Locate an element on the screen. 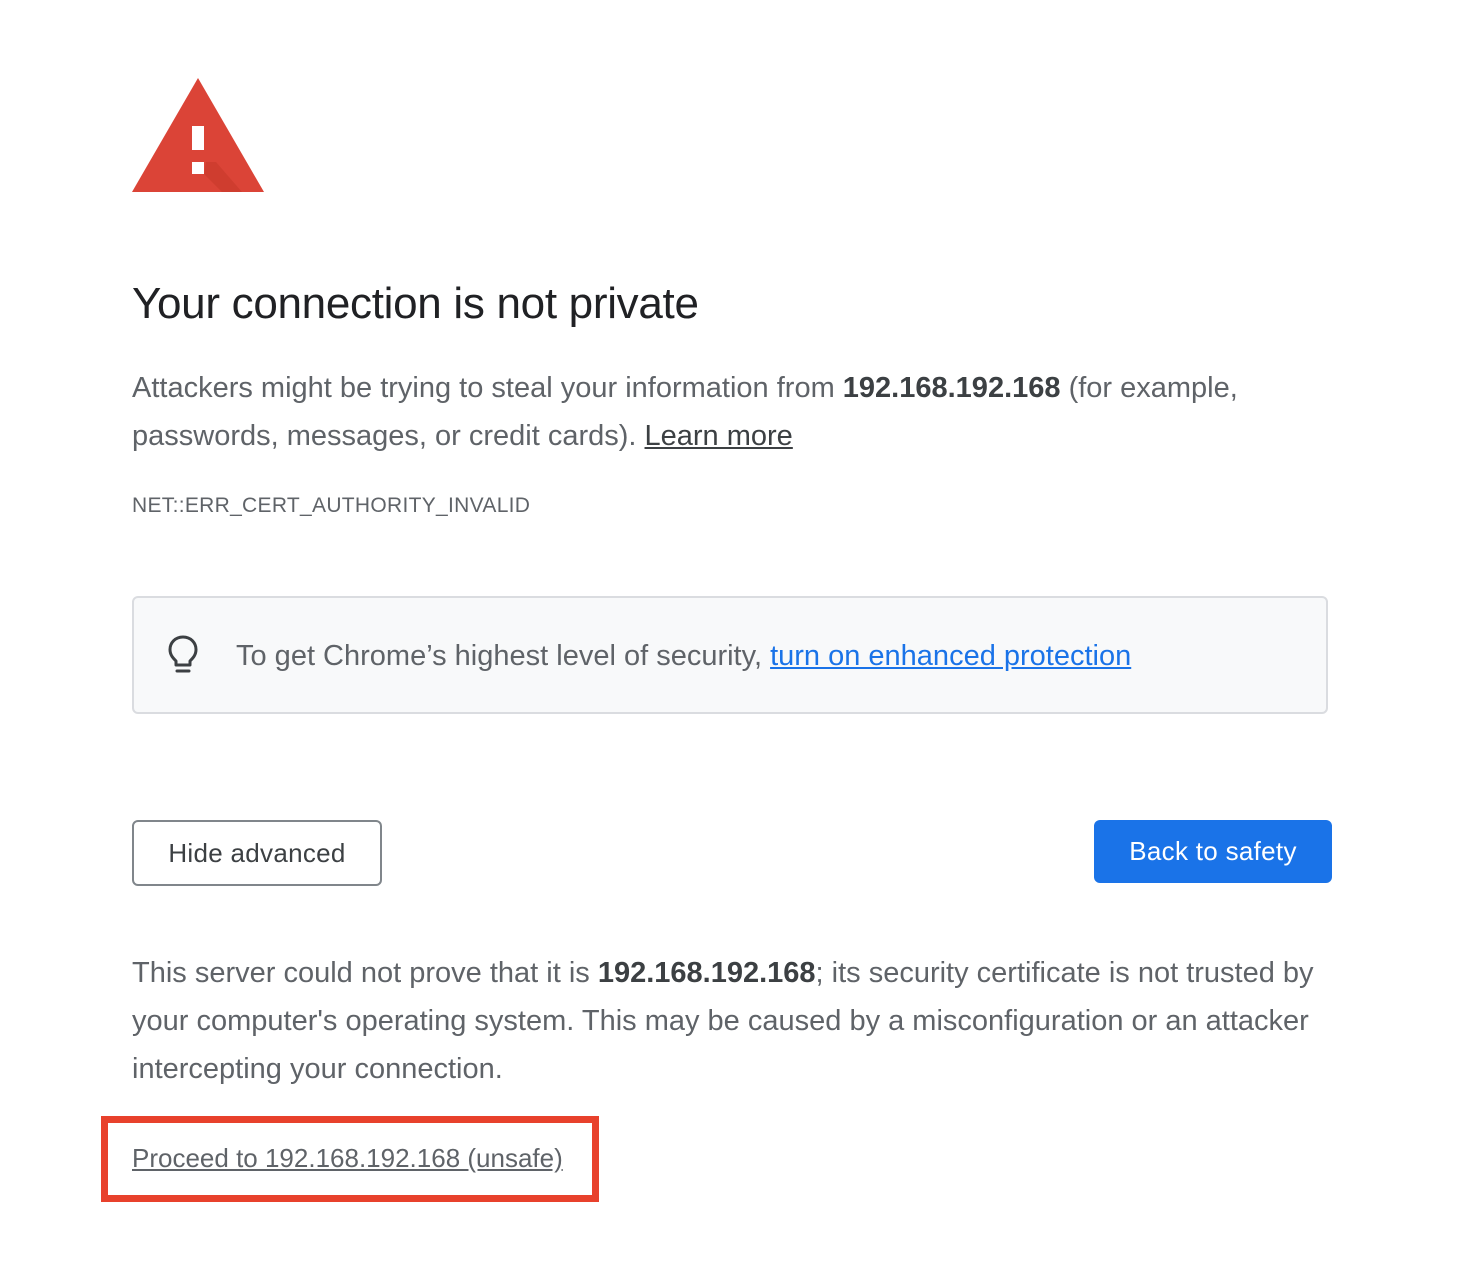 This screenshot has height=1266, width=1474. page-title: Your connection is not private is located at coordinates (415, 303).